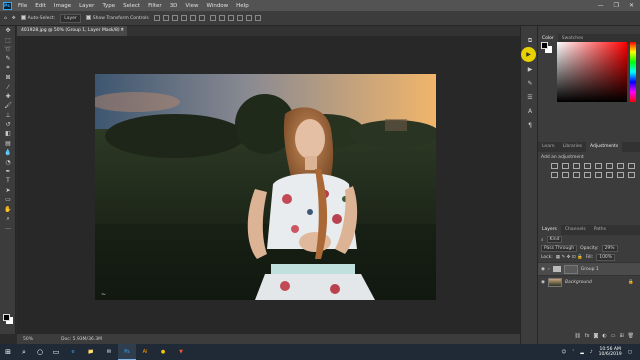  Describe the element at coordinates (589, 281) in the screenshot. I see `layer-row: ◉ Background 🔒` at that location.